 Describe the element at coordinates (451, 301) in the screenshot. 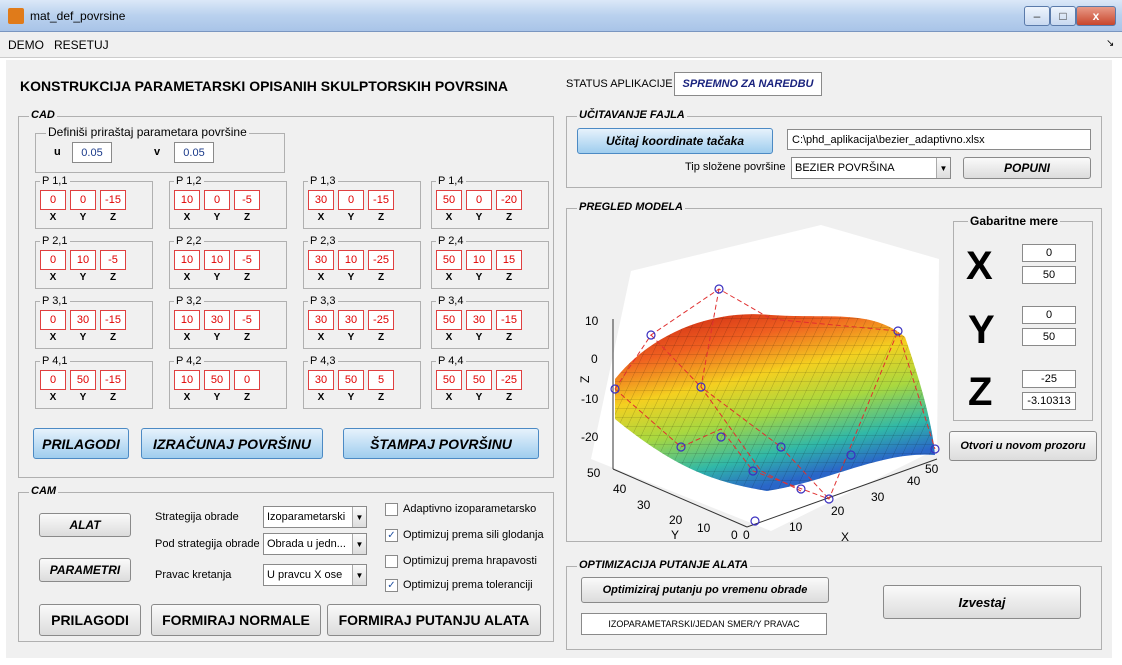

I see `control-point-label: P 3,4` at that location.